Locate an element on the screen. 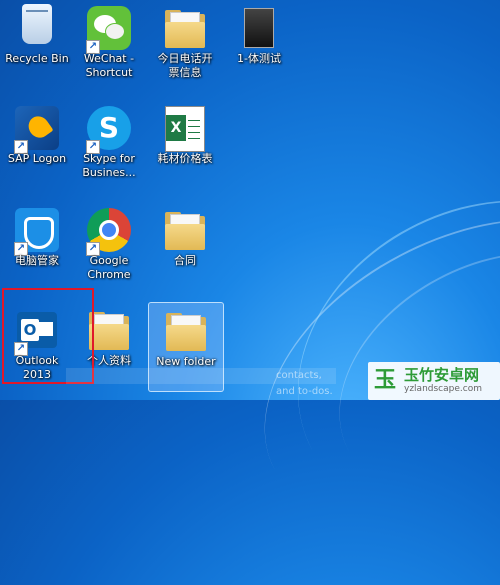  desktop-icon-wechat: ↗ WeChat - Shortcut is located at coordinates (109, 44).